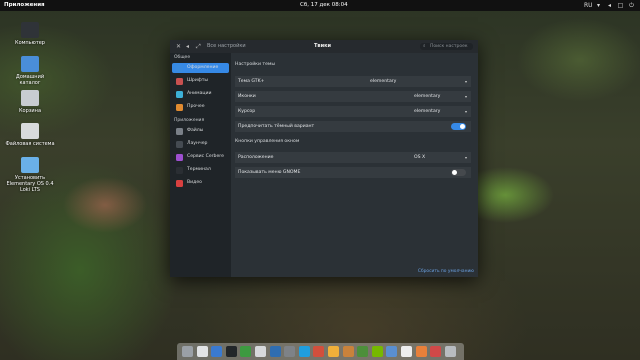 This screenshot has height=360, width=640. What do you see at coordinates (609, 5) in the screenshot?
I see `volume-icon: ◂` at bounding box center [609, 5].